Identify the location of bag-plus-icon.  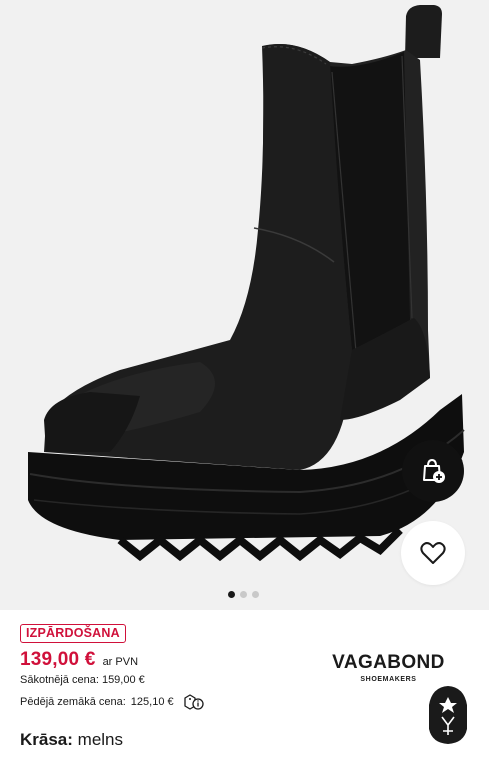
(434, 470).